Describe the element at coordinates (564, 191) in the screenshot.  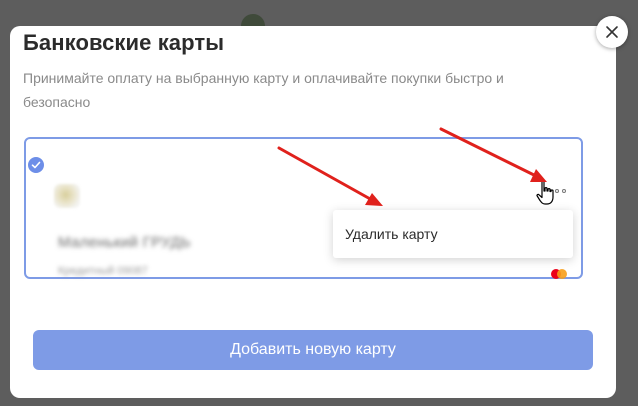
I see `more-dots-icon` at that location.